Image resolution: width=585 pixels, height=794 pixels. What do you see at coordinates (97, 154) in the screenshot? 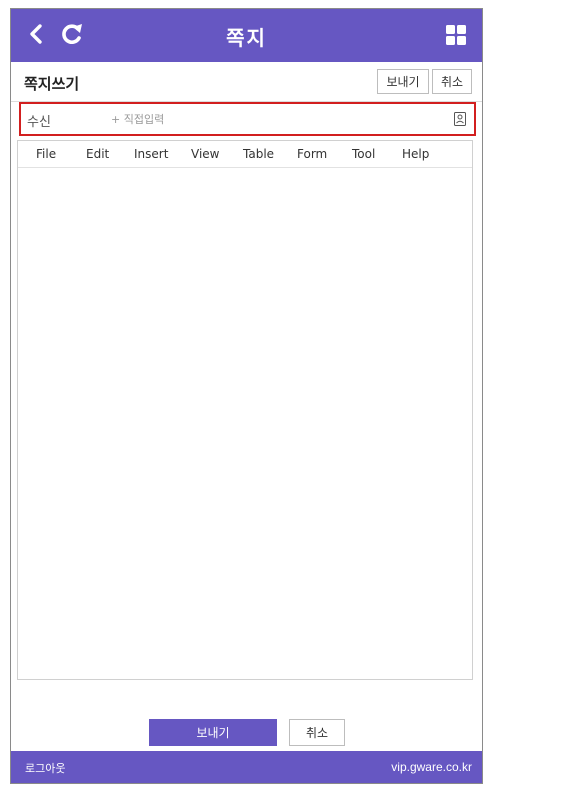
I see `menu-edit: Edit` at bounding box center [97, 154].